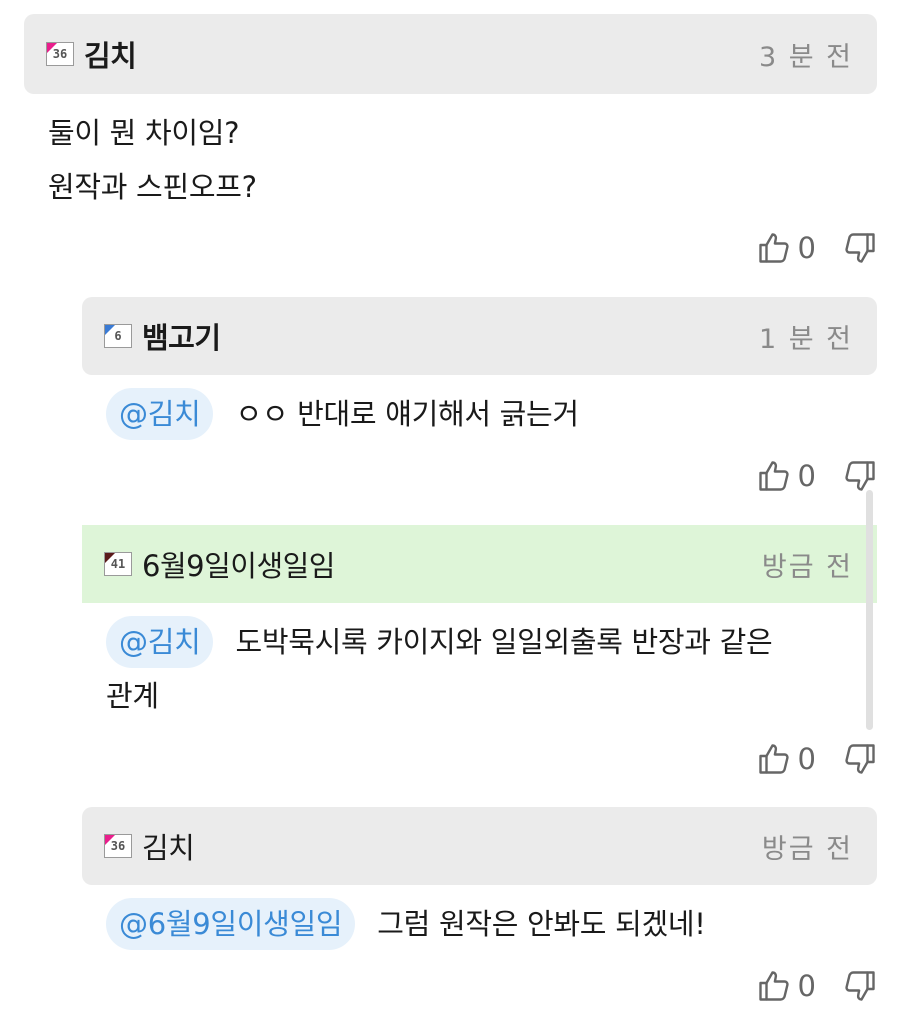 The image size is (900, 1034). I want to click on comment-text-continued: 관계, so click(132, 696).